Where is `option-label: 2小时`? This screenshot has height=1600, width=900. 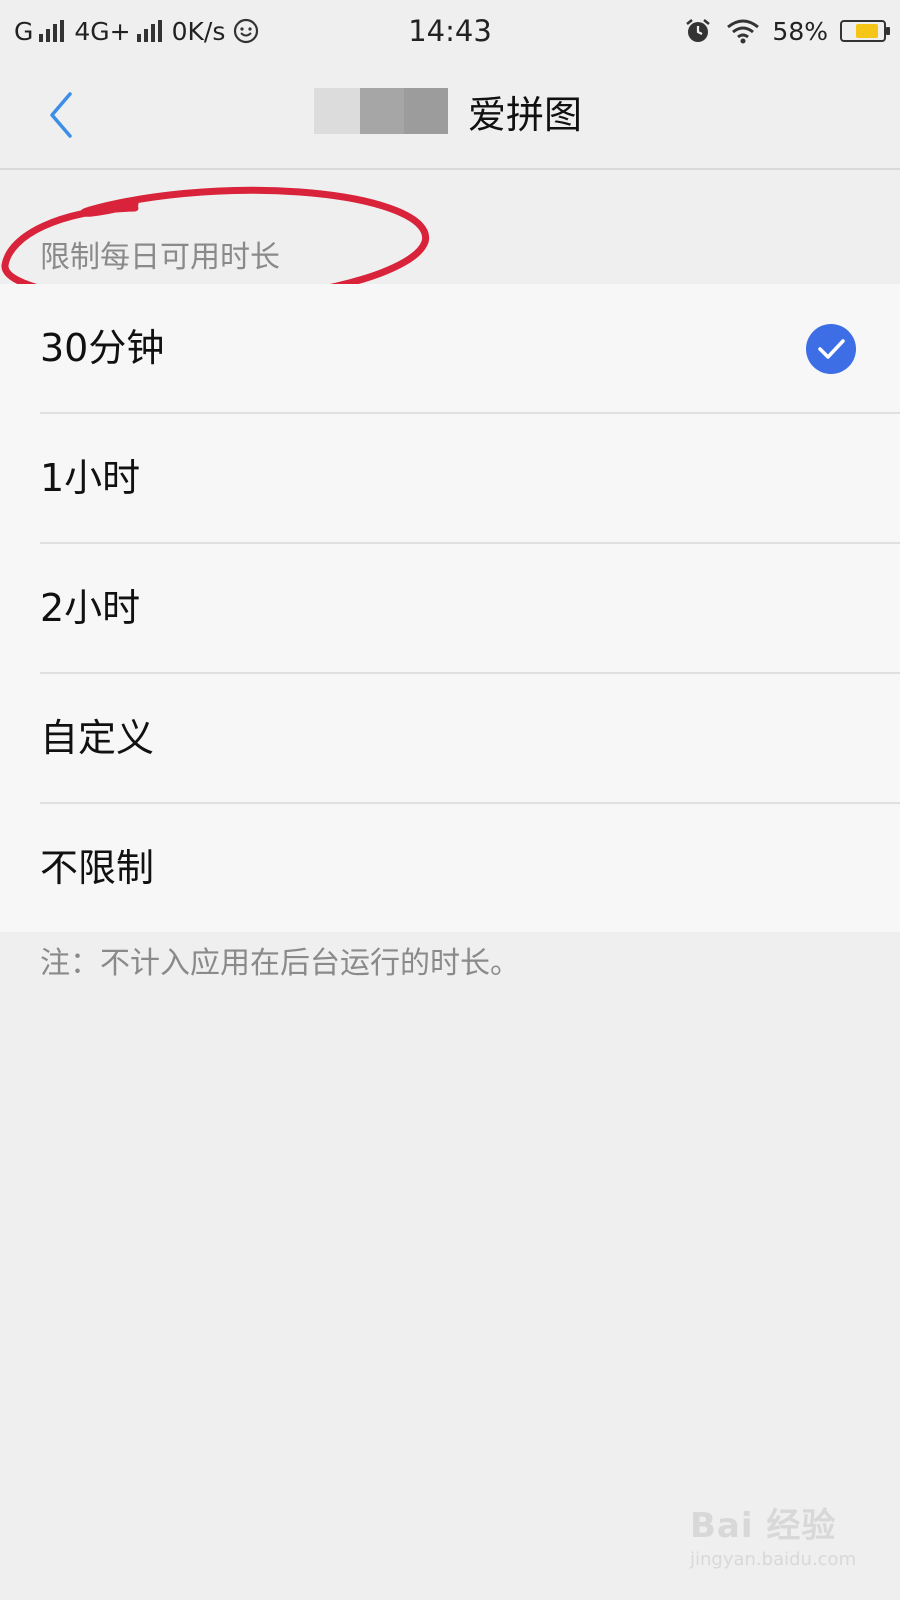
option-label: 2小时 is located at coordinates (90, 608).